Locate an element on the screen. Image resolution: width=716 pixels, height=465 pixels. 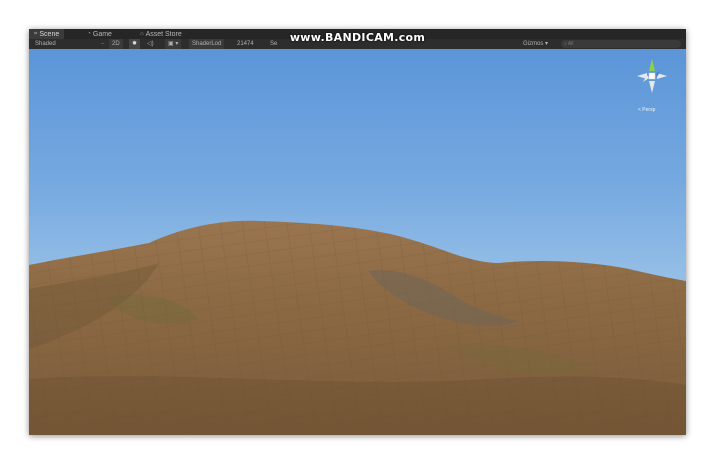
gizmo-y-negative is located at coordinates (652, 87).